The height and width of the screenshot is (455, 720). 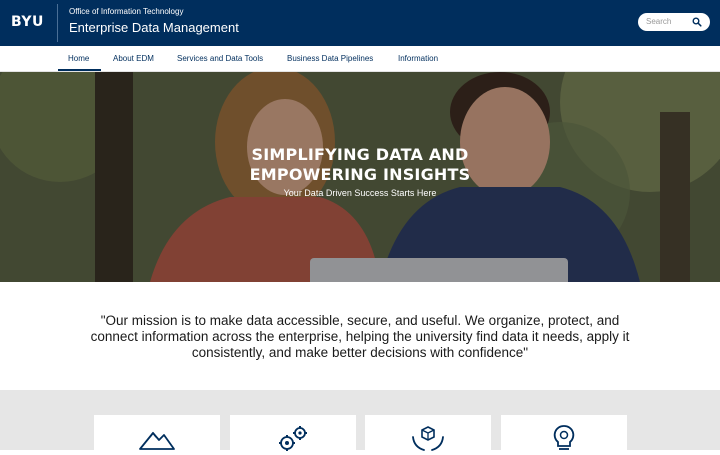 I want to click on nav-about-edm: About EDM, so click(x=133, y=58).